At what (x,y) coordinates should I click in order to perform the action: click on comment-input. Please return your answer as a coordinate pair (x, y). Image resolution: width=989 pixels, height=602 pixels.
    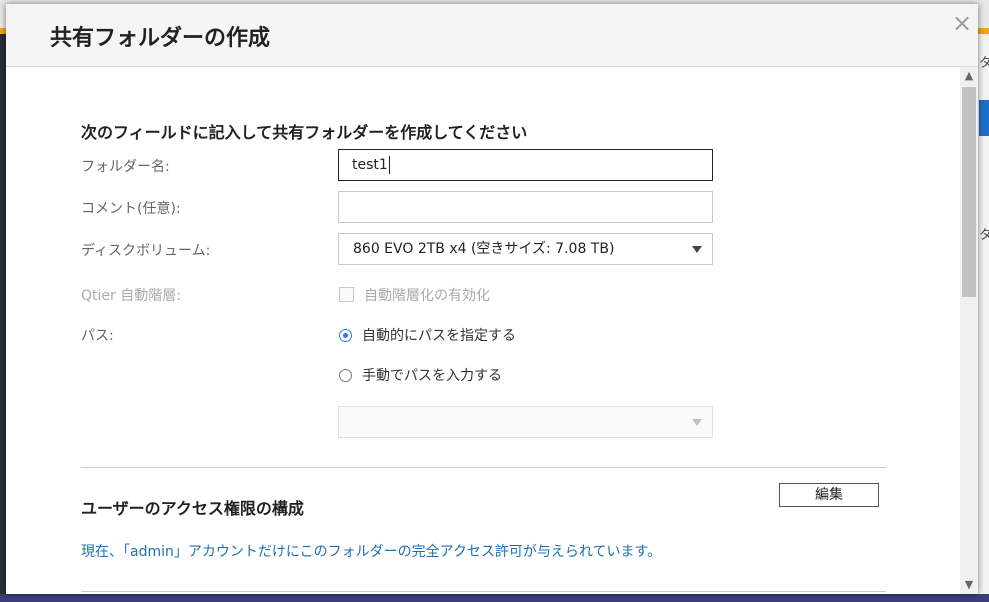
    Looking at the image, I should click on (525, 207).